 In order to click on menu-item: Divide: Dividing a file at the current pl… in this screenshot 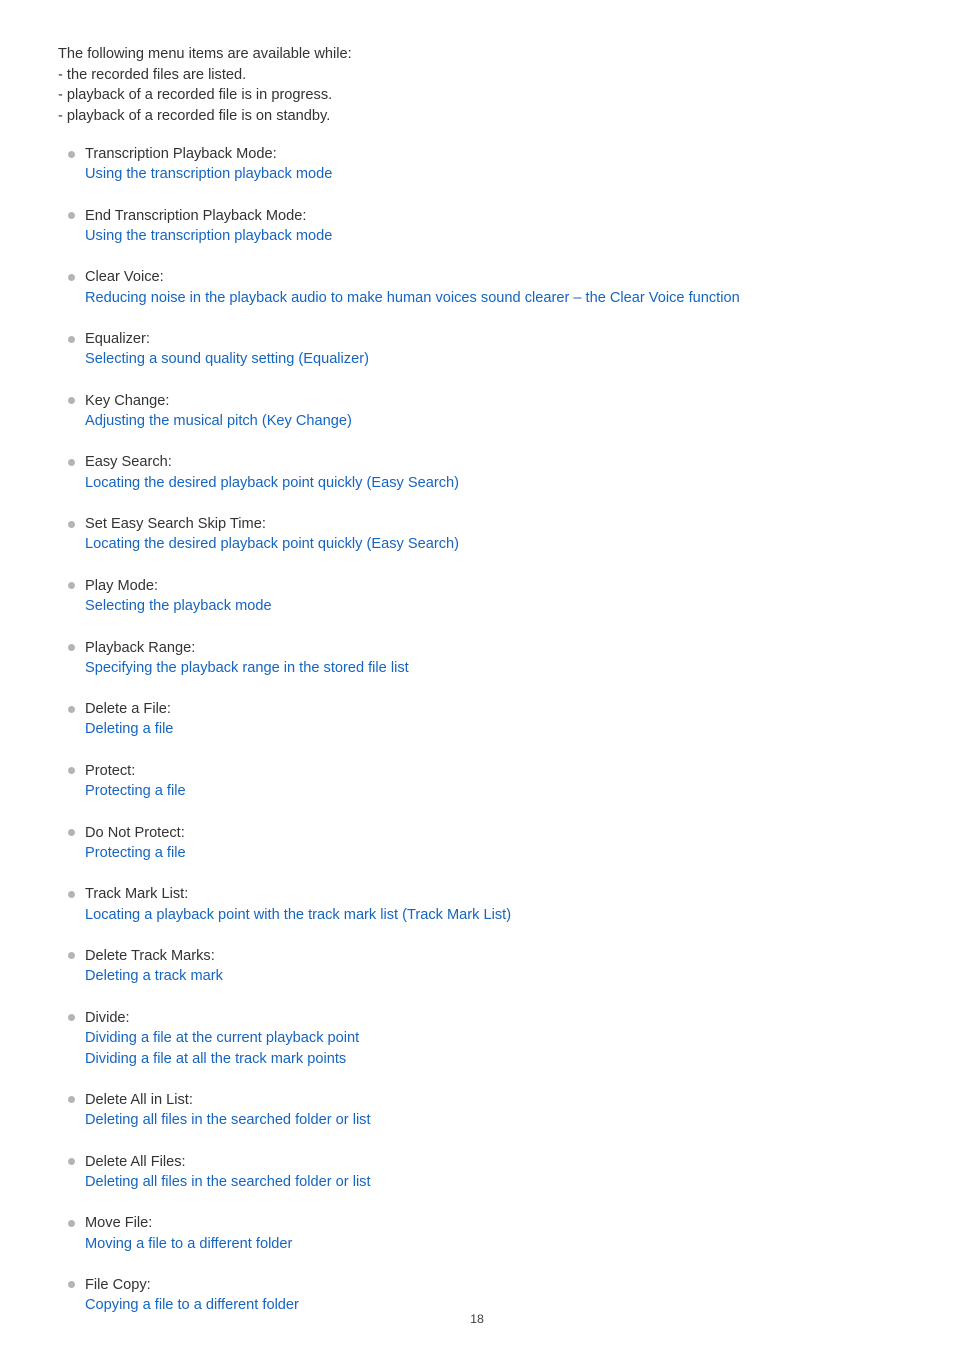, I will do `click(488, 1038)`.